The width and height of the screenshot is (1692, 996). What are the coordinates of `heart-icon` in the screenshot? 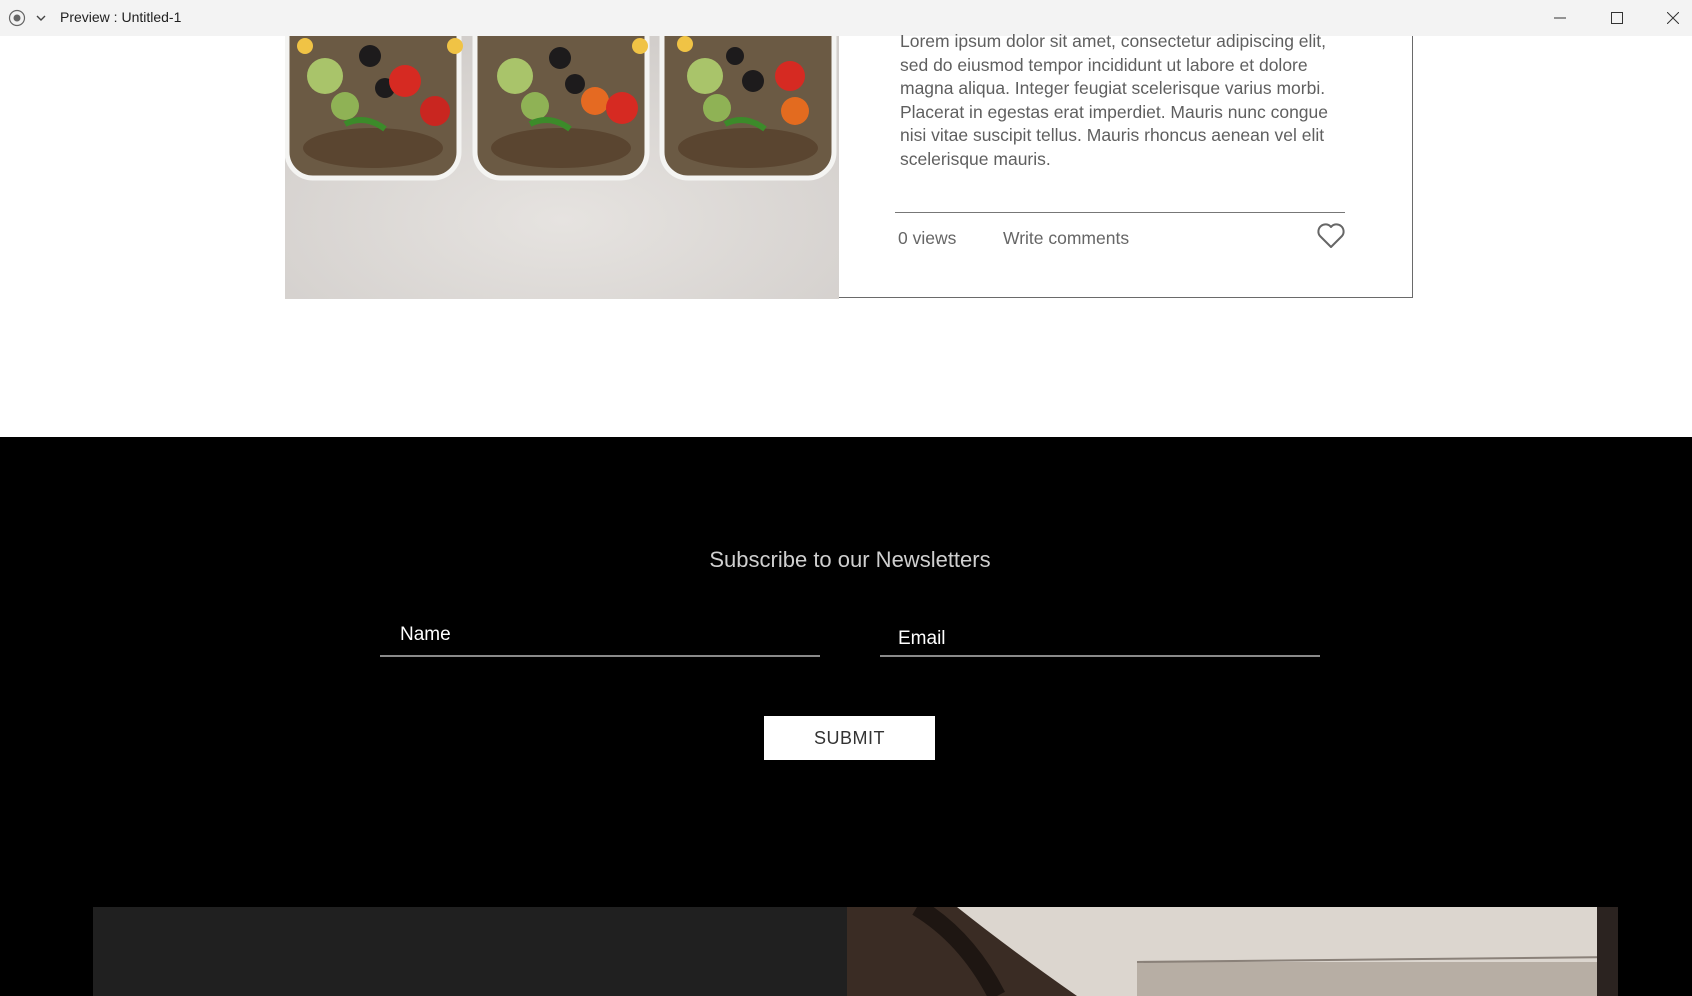 It's located at (1331, 236).